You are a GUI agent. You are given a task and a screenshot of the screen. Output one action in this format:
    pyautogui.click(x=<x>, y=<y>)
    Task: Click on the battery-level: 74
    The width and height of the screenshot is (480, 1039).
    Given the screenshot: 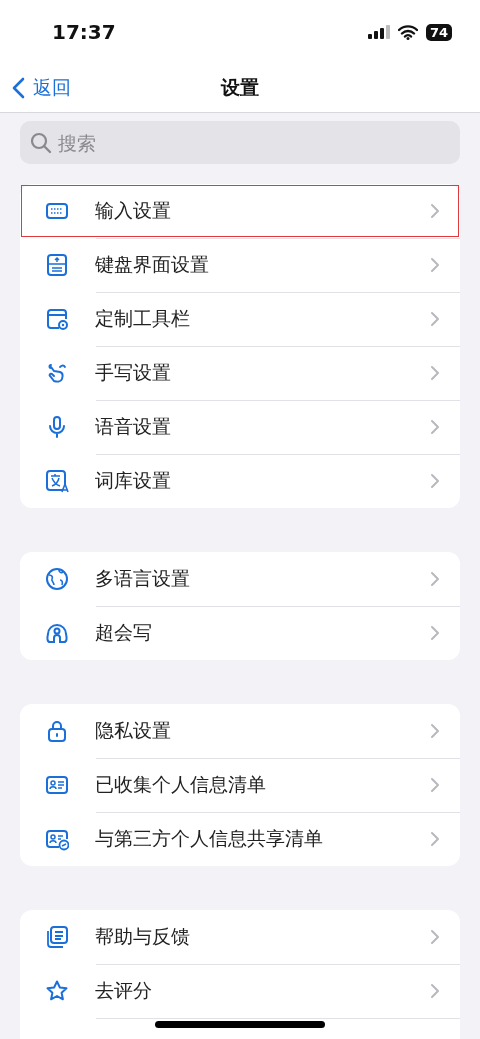 What is the action you would take?
    pyautogui.click(x=438, y=32)
    